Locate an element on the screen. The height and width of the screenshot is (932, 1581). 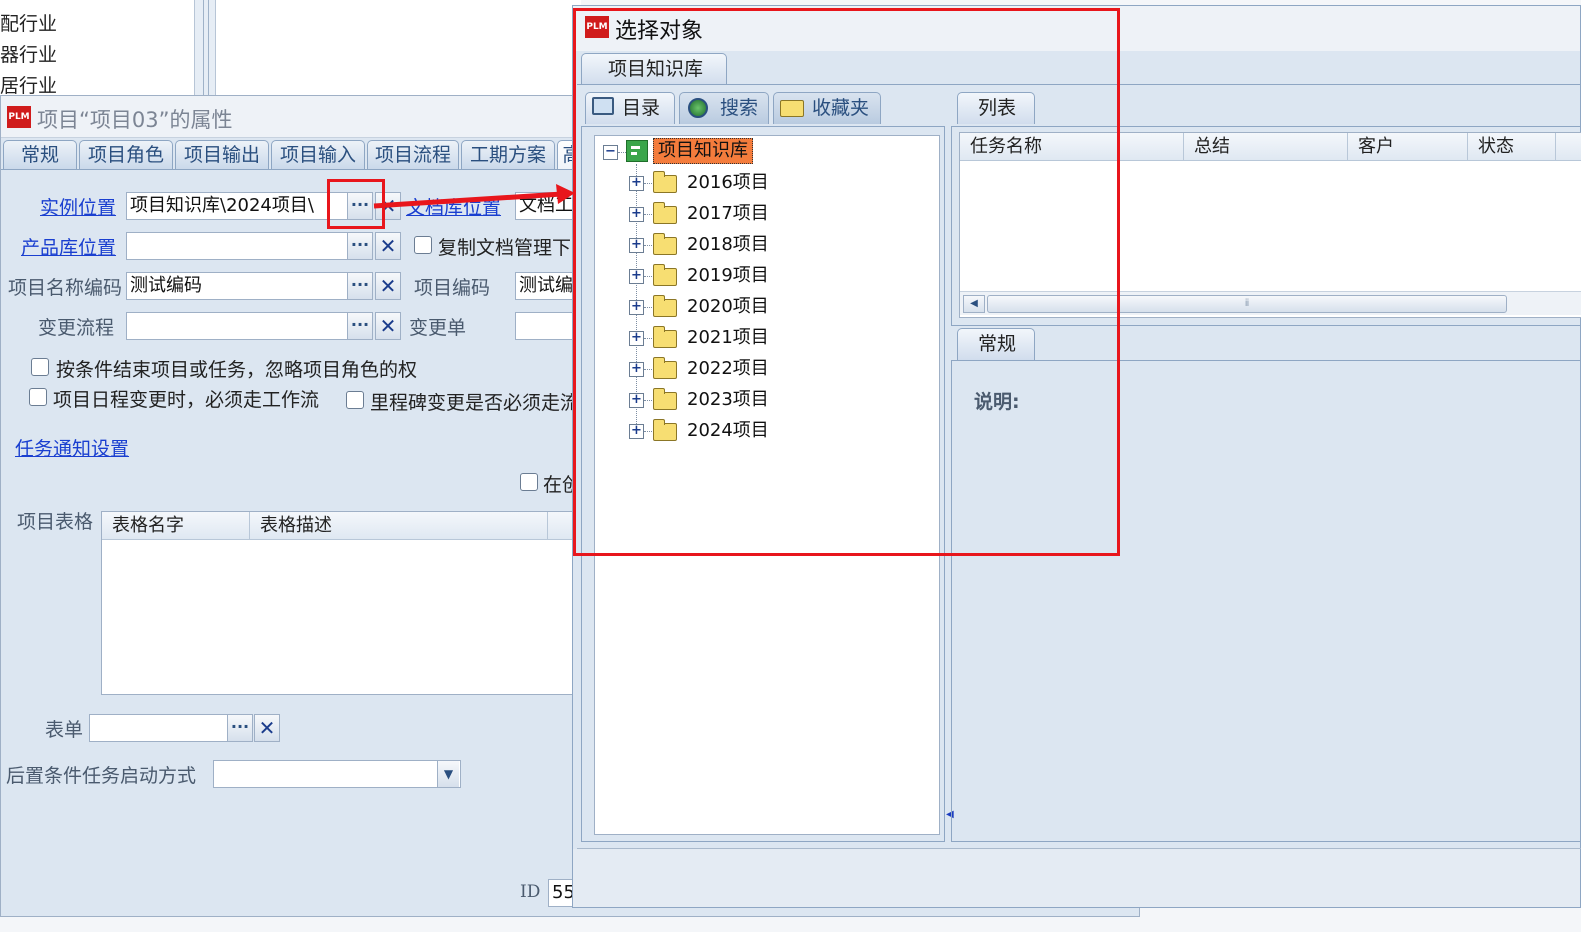
tab-project-roles: 项目角色 is located at coordinates (126, 155).